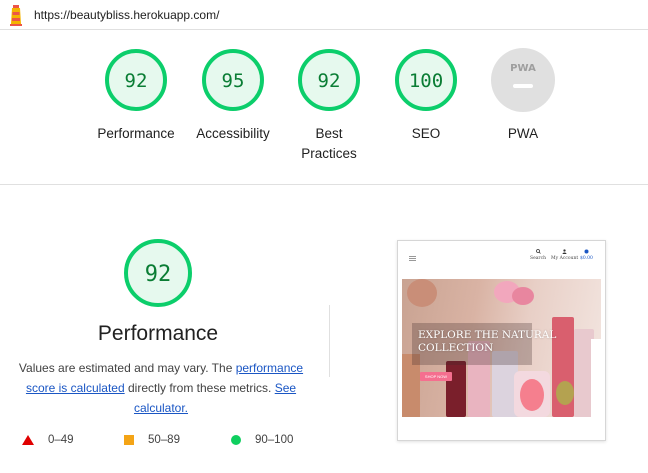 This screenshot has width=648, height=473. What do you see at coordinates (538, 258) in the screenshot?
I see `site-search-label: Search` at bounding box center [538, 258].